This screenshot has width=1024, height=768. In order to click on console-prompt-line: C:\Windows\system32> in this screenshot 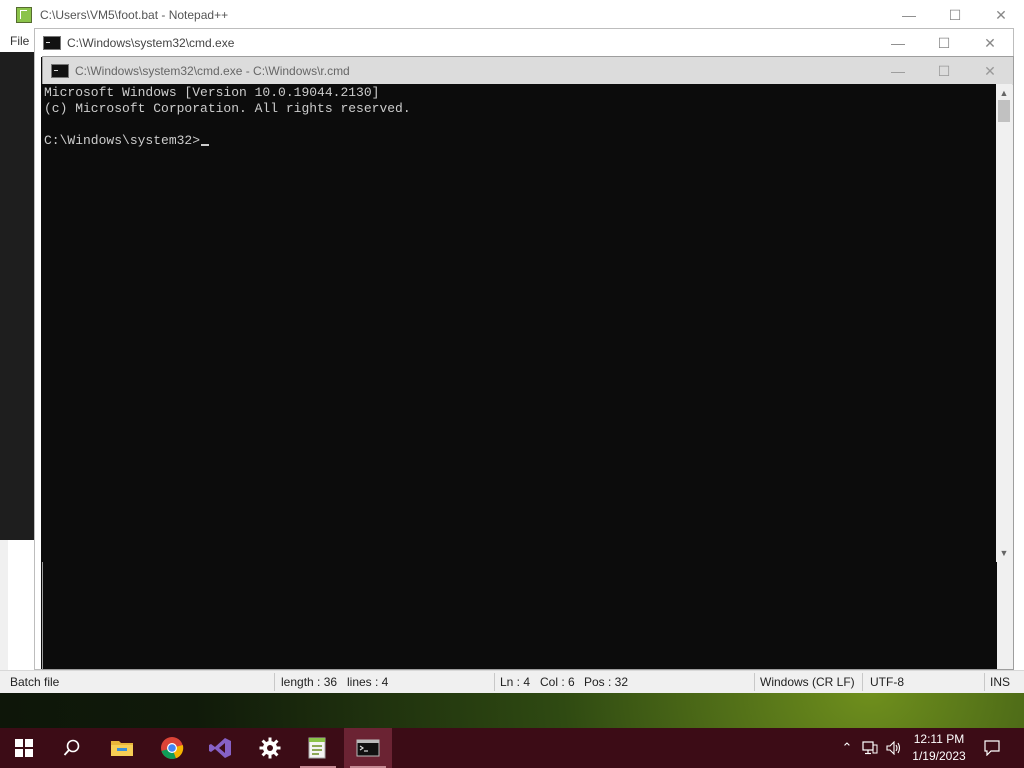, I will do `click(127, 141)`.